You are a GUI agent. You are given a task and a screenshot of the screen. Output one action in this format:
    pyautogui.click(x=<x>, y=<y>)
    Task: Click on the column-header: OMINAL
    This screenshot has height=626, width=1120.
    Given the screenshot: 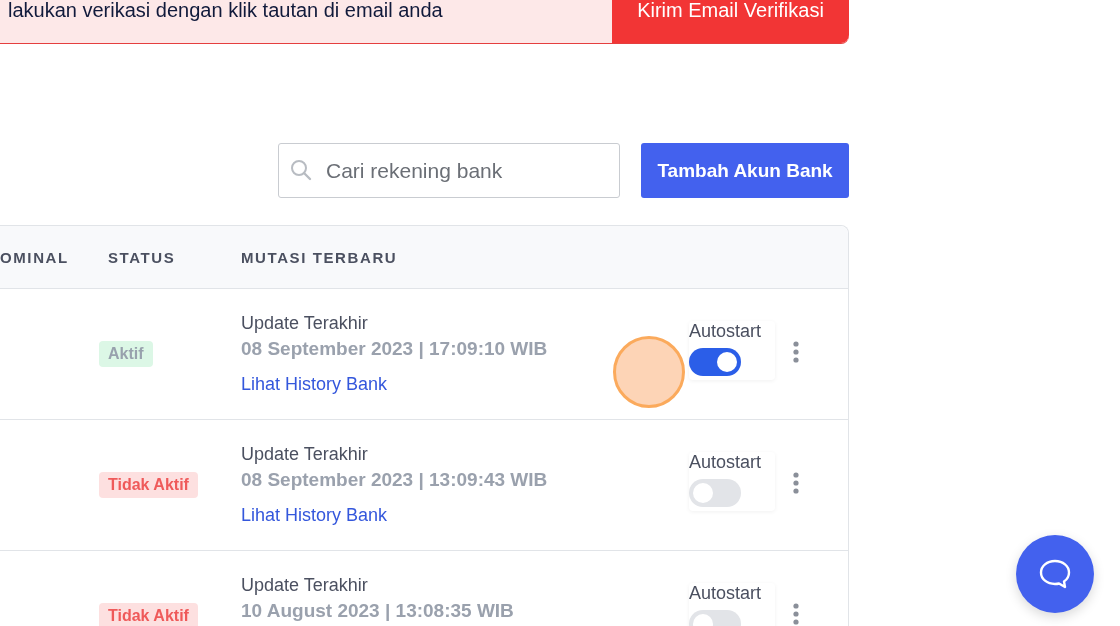 What is the action you would take?
    pyautogui.click(x=35, y=257)
    